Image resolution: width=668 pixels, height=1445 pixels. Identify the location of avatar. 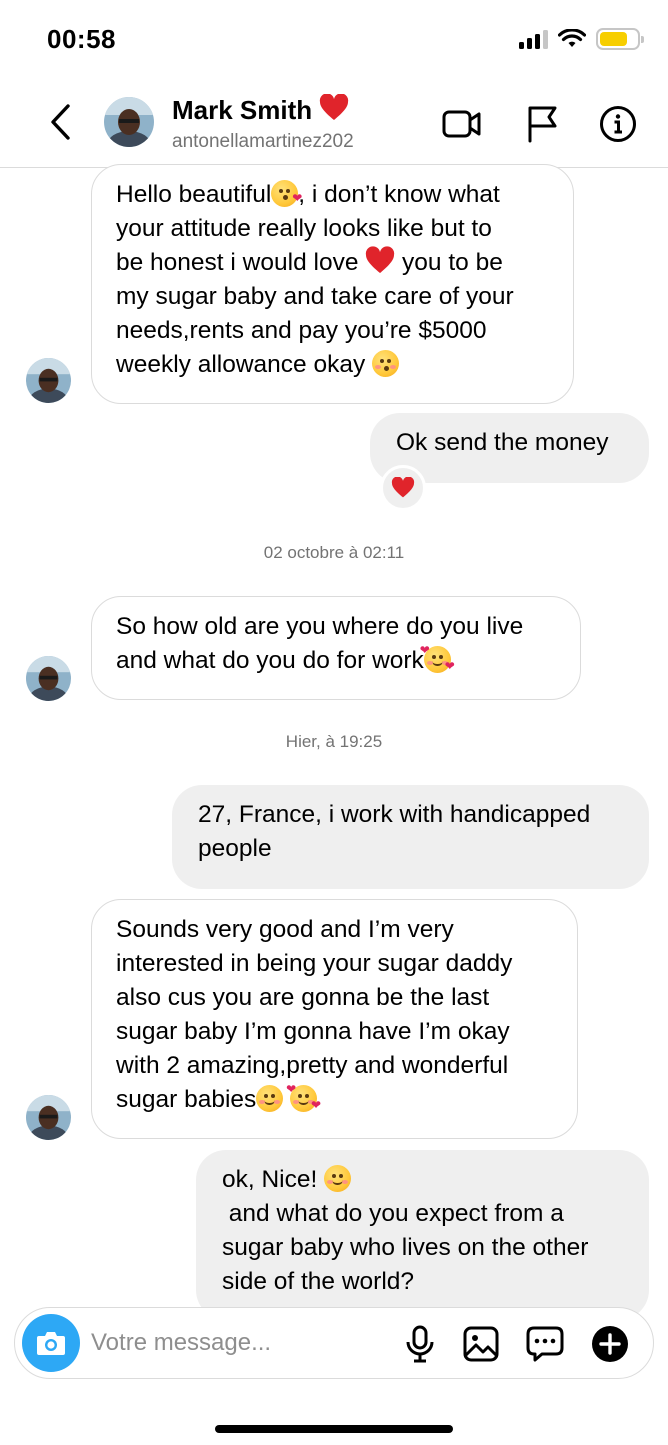
(129, 122).